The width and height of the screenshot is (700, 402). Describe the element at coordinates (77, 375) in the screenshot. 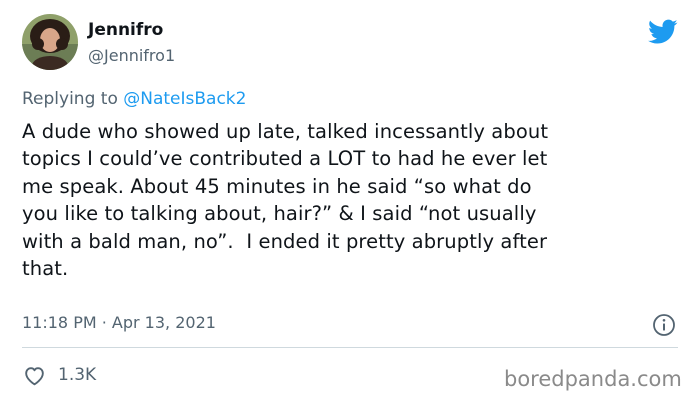

I see `like-count: 1.3K` at that location.